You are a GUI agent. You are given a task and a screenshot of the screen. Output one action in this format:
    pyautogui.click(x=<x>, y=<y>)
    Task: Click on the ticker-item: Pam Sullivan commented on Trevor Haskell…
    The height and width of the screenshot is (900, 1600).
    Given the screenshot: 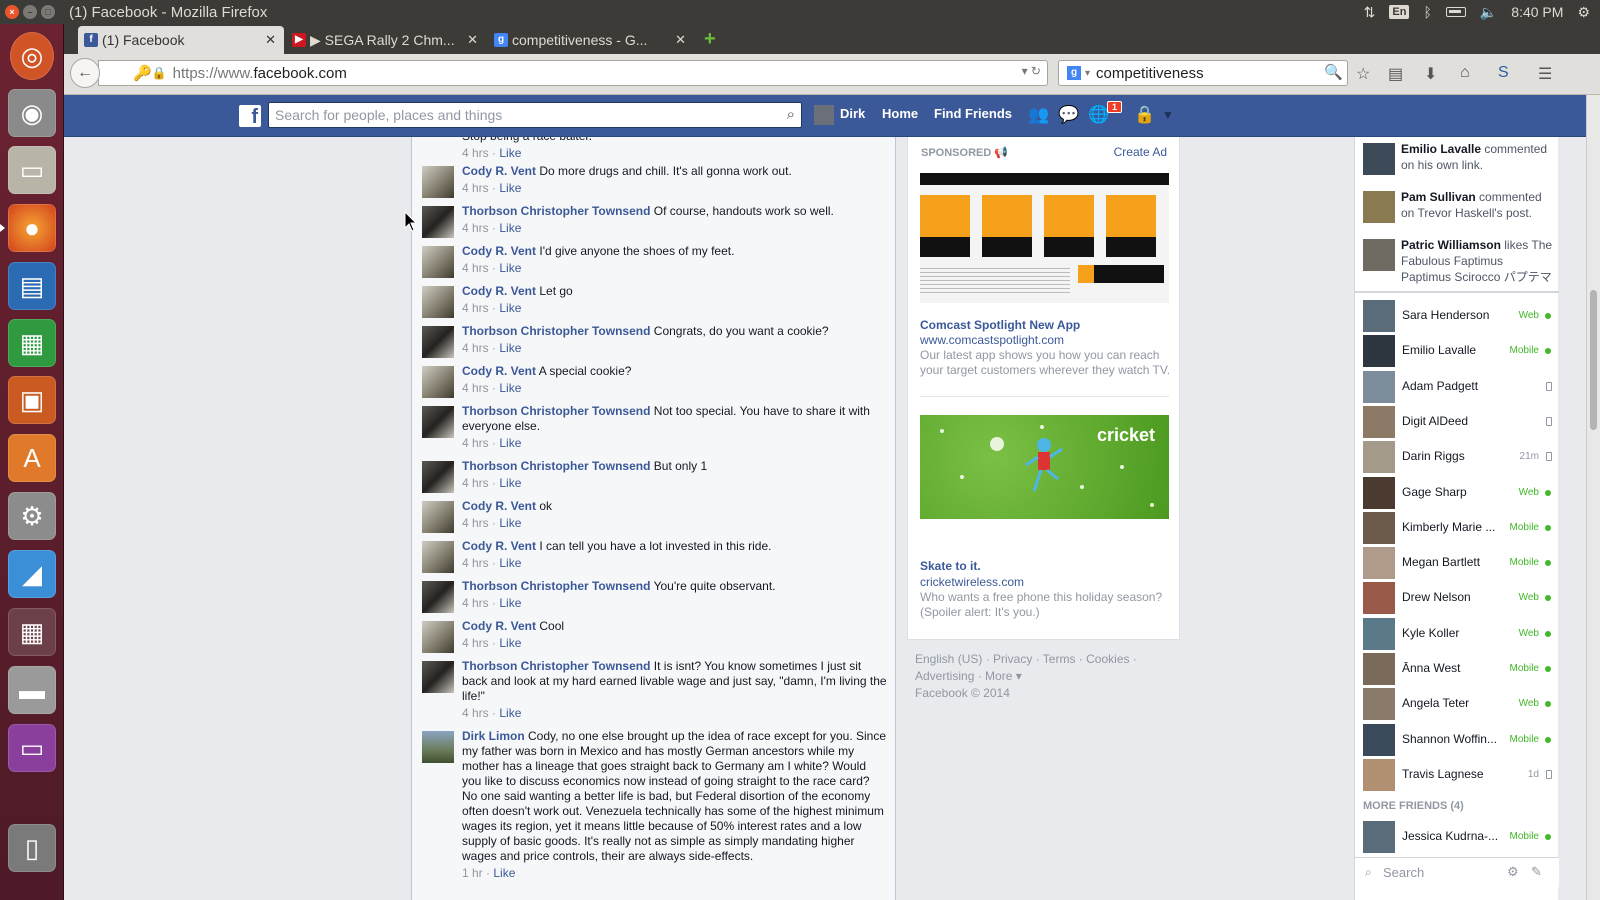 What is the action you would take?
    pyautogui.click(x=1458, y=213)
    